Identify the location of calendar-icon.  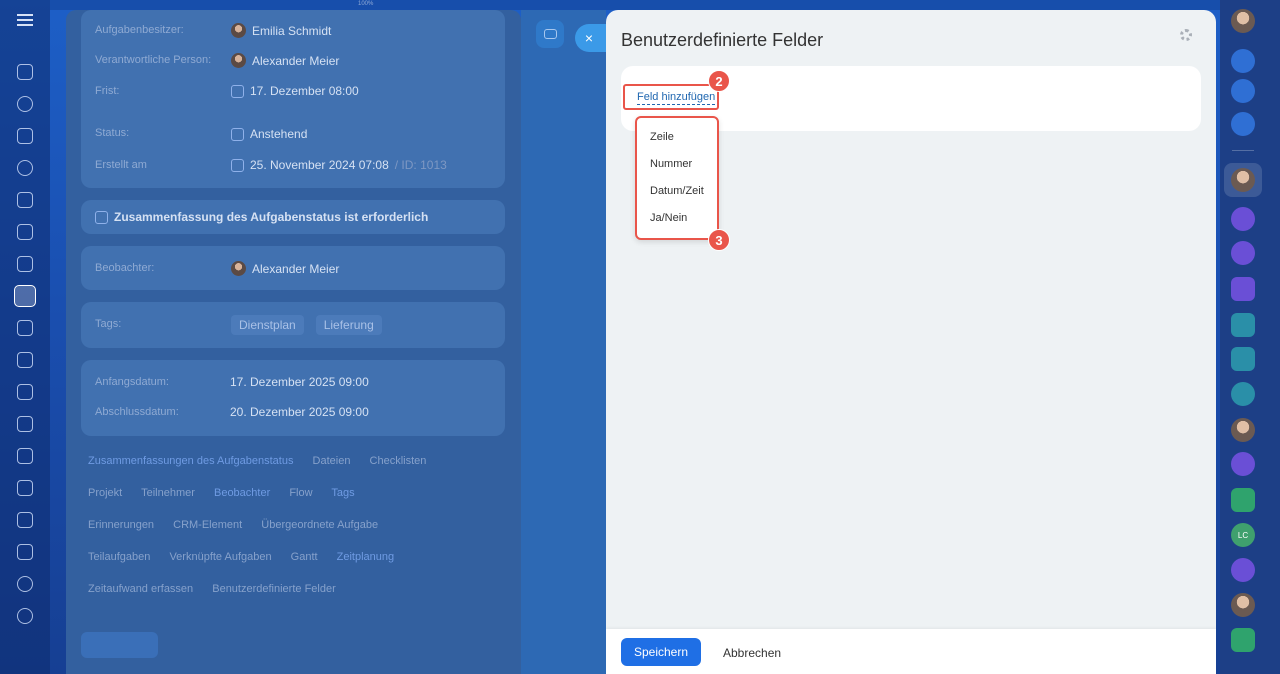
(25, 360).